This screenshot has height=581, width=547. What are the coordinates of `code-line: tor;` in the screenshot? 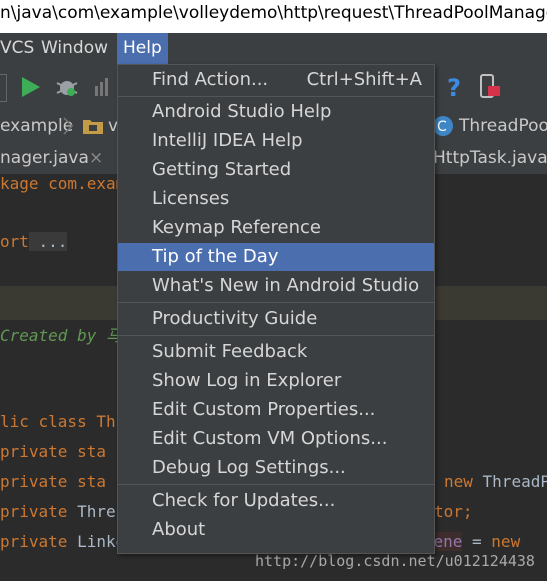 It's located at (453, 511).